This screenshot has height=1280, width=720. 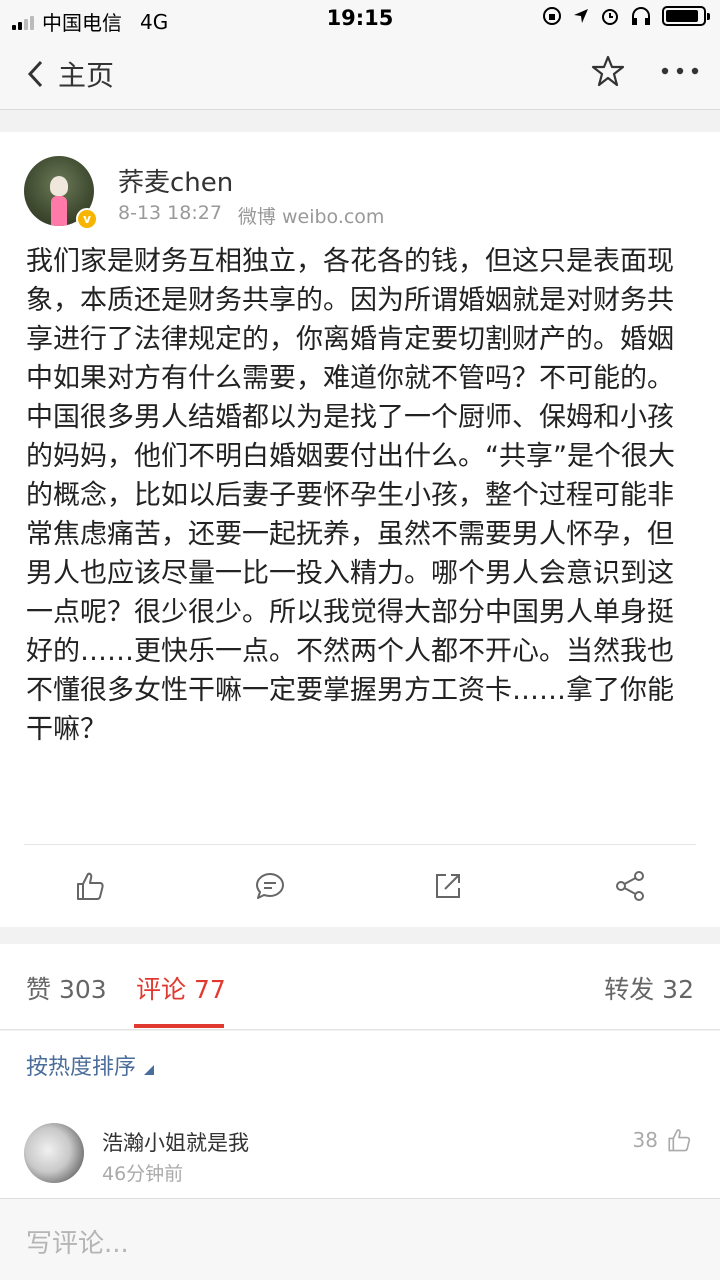 I want to click on comment-button, so click(x=270, y=886).